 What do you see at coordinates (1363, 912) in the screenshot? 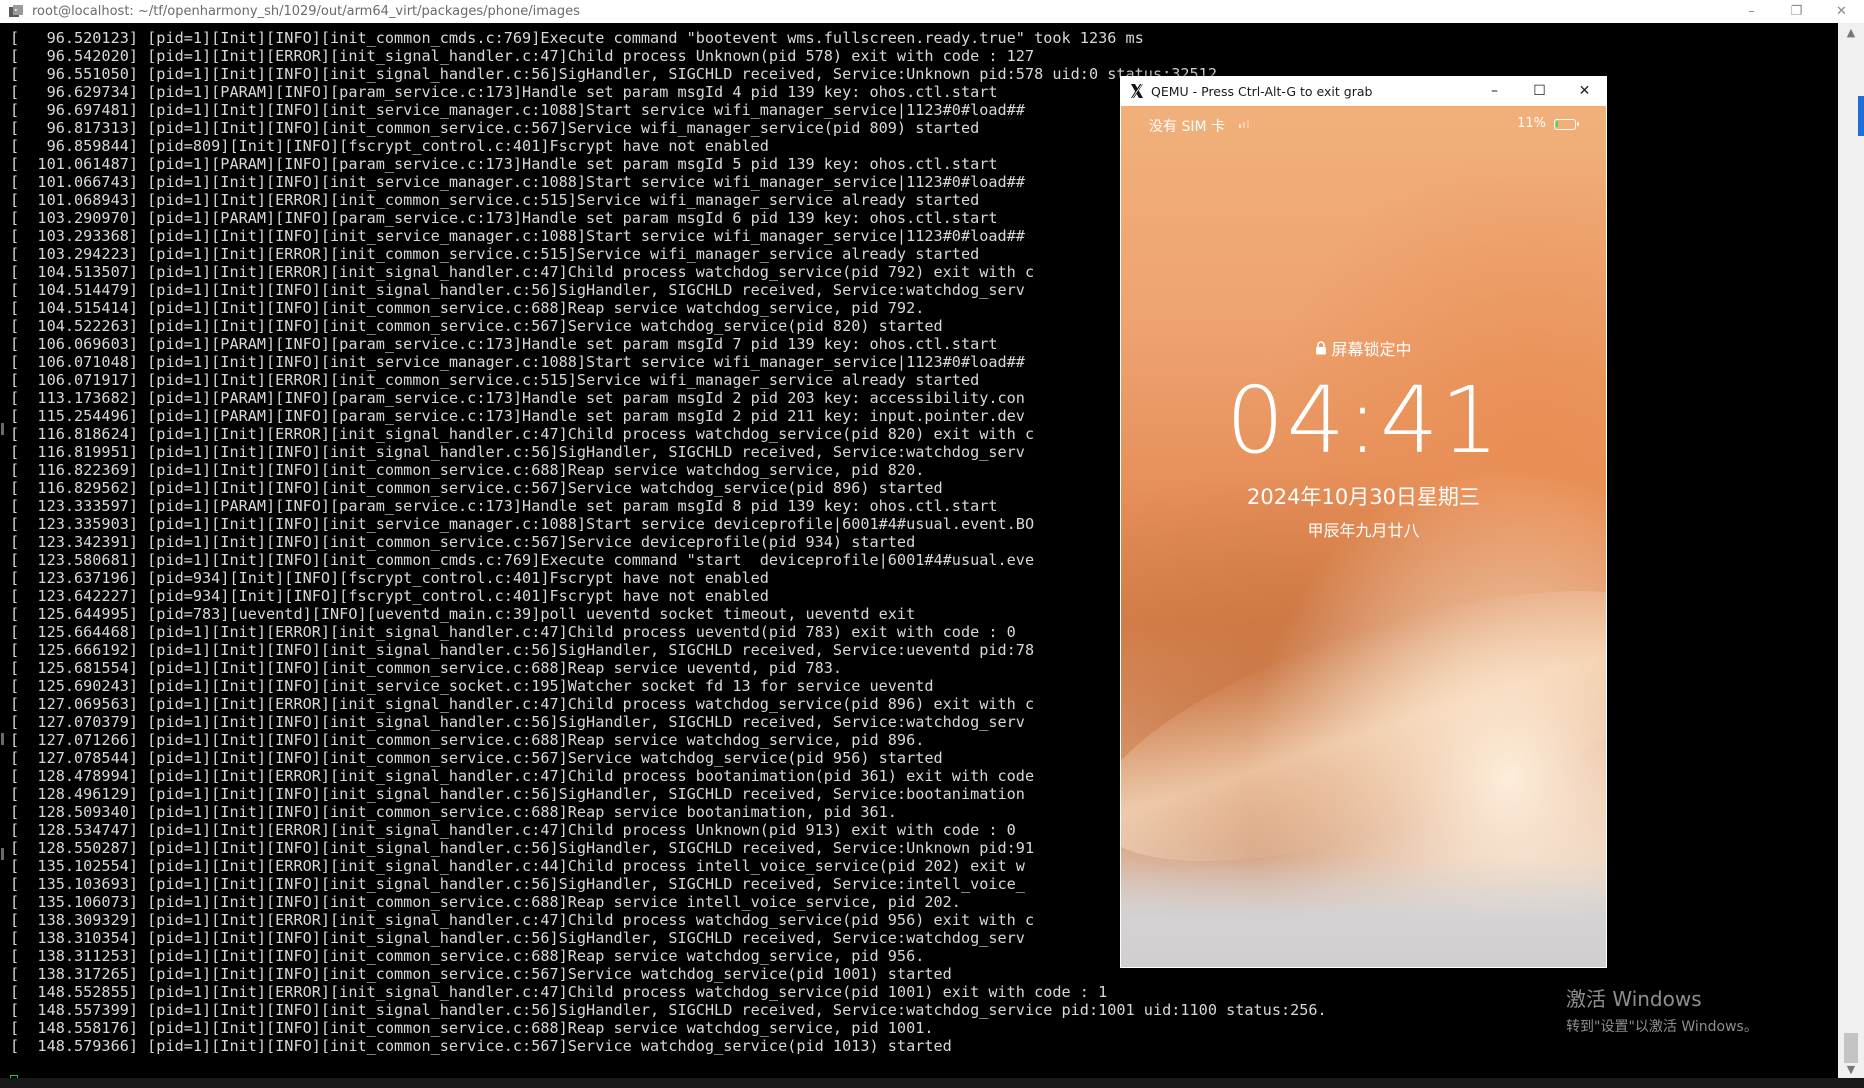
I see `wallpaper-bottom-fade` at bounding box center [1363, 912].